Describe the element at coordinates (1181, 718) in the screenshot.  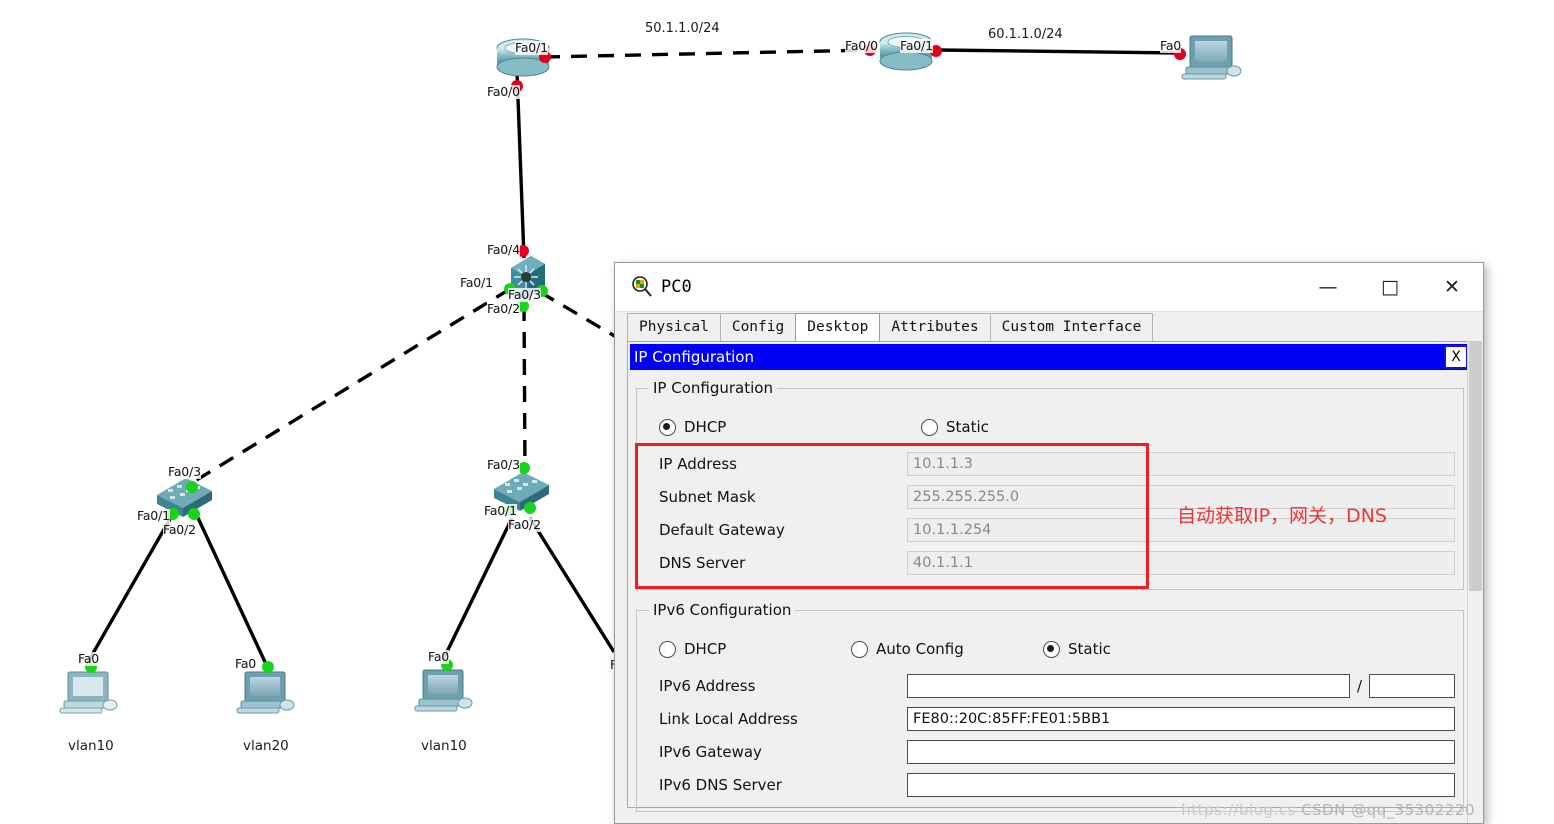
I see `ipv6-field-input-link-local-address` at that location.